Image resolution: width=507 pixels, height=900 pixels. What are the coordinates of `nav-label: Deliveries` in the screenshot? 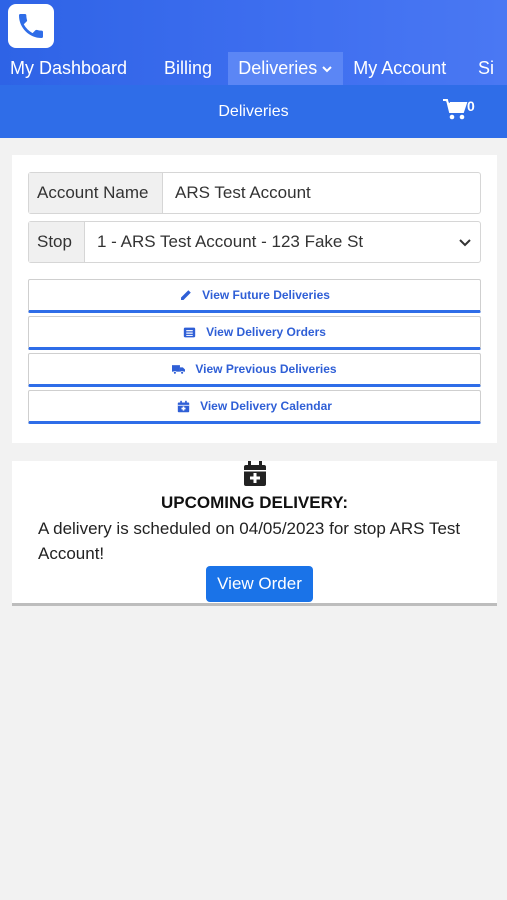 It's located at (278, 68).